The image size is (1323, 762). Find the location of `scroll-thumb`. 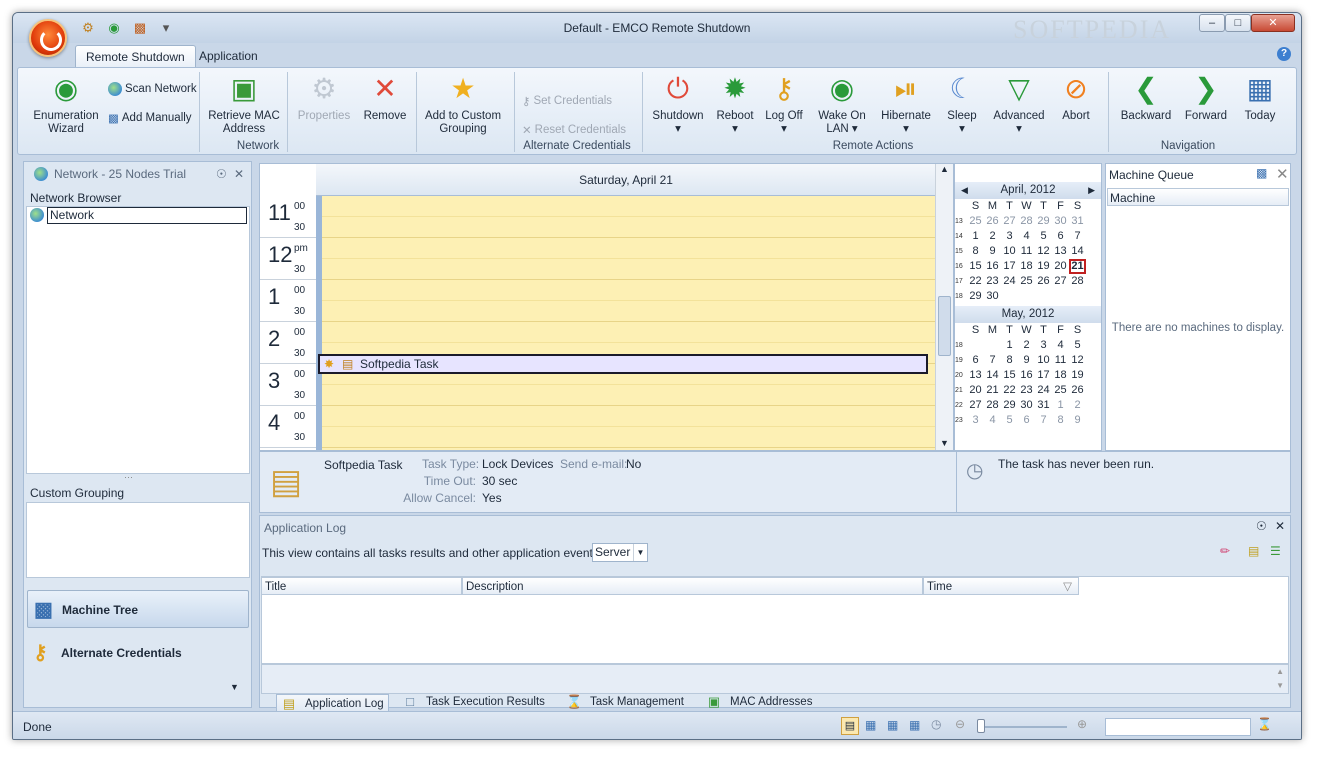

scroll-thumb is located at coordinates (944, 326).